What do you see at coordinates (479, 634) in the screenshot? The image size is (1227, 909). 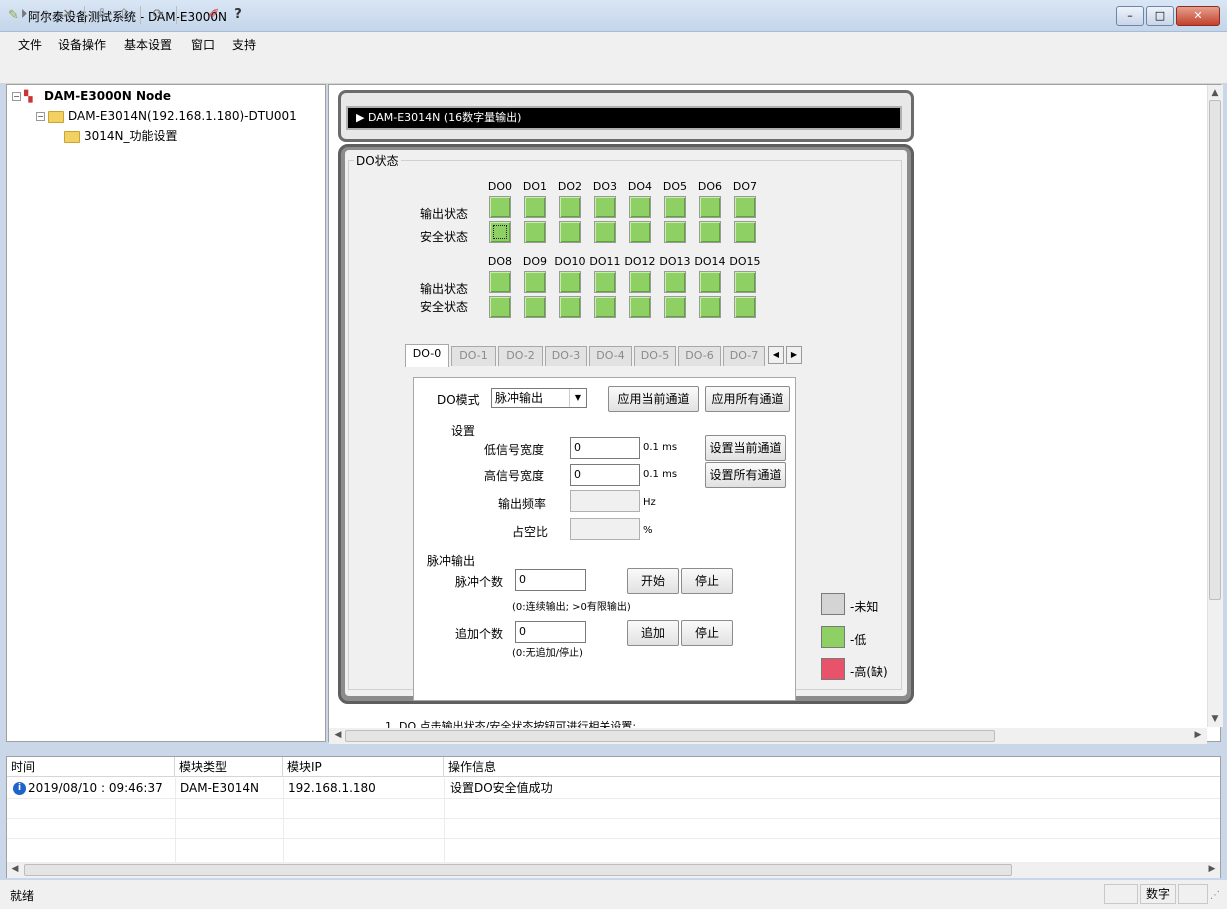 I see `append-count-label: 追加个数` at bounding box center [479, 634].